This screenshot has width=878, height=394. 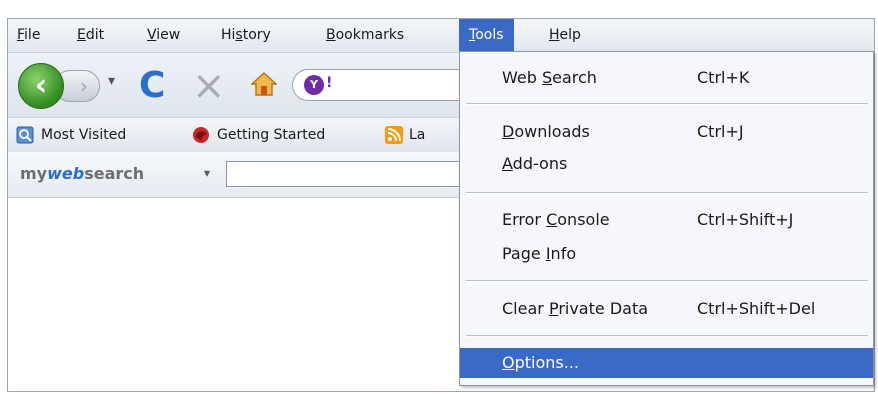 I want to click on menu-item-error-console: Error Console Ctrl+Shift+J, so click(x=666, y=220).